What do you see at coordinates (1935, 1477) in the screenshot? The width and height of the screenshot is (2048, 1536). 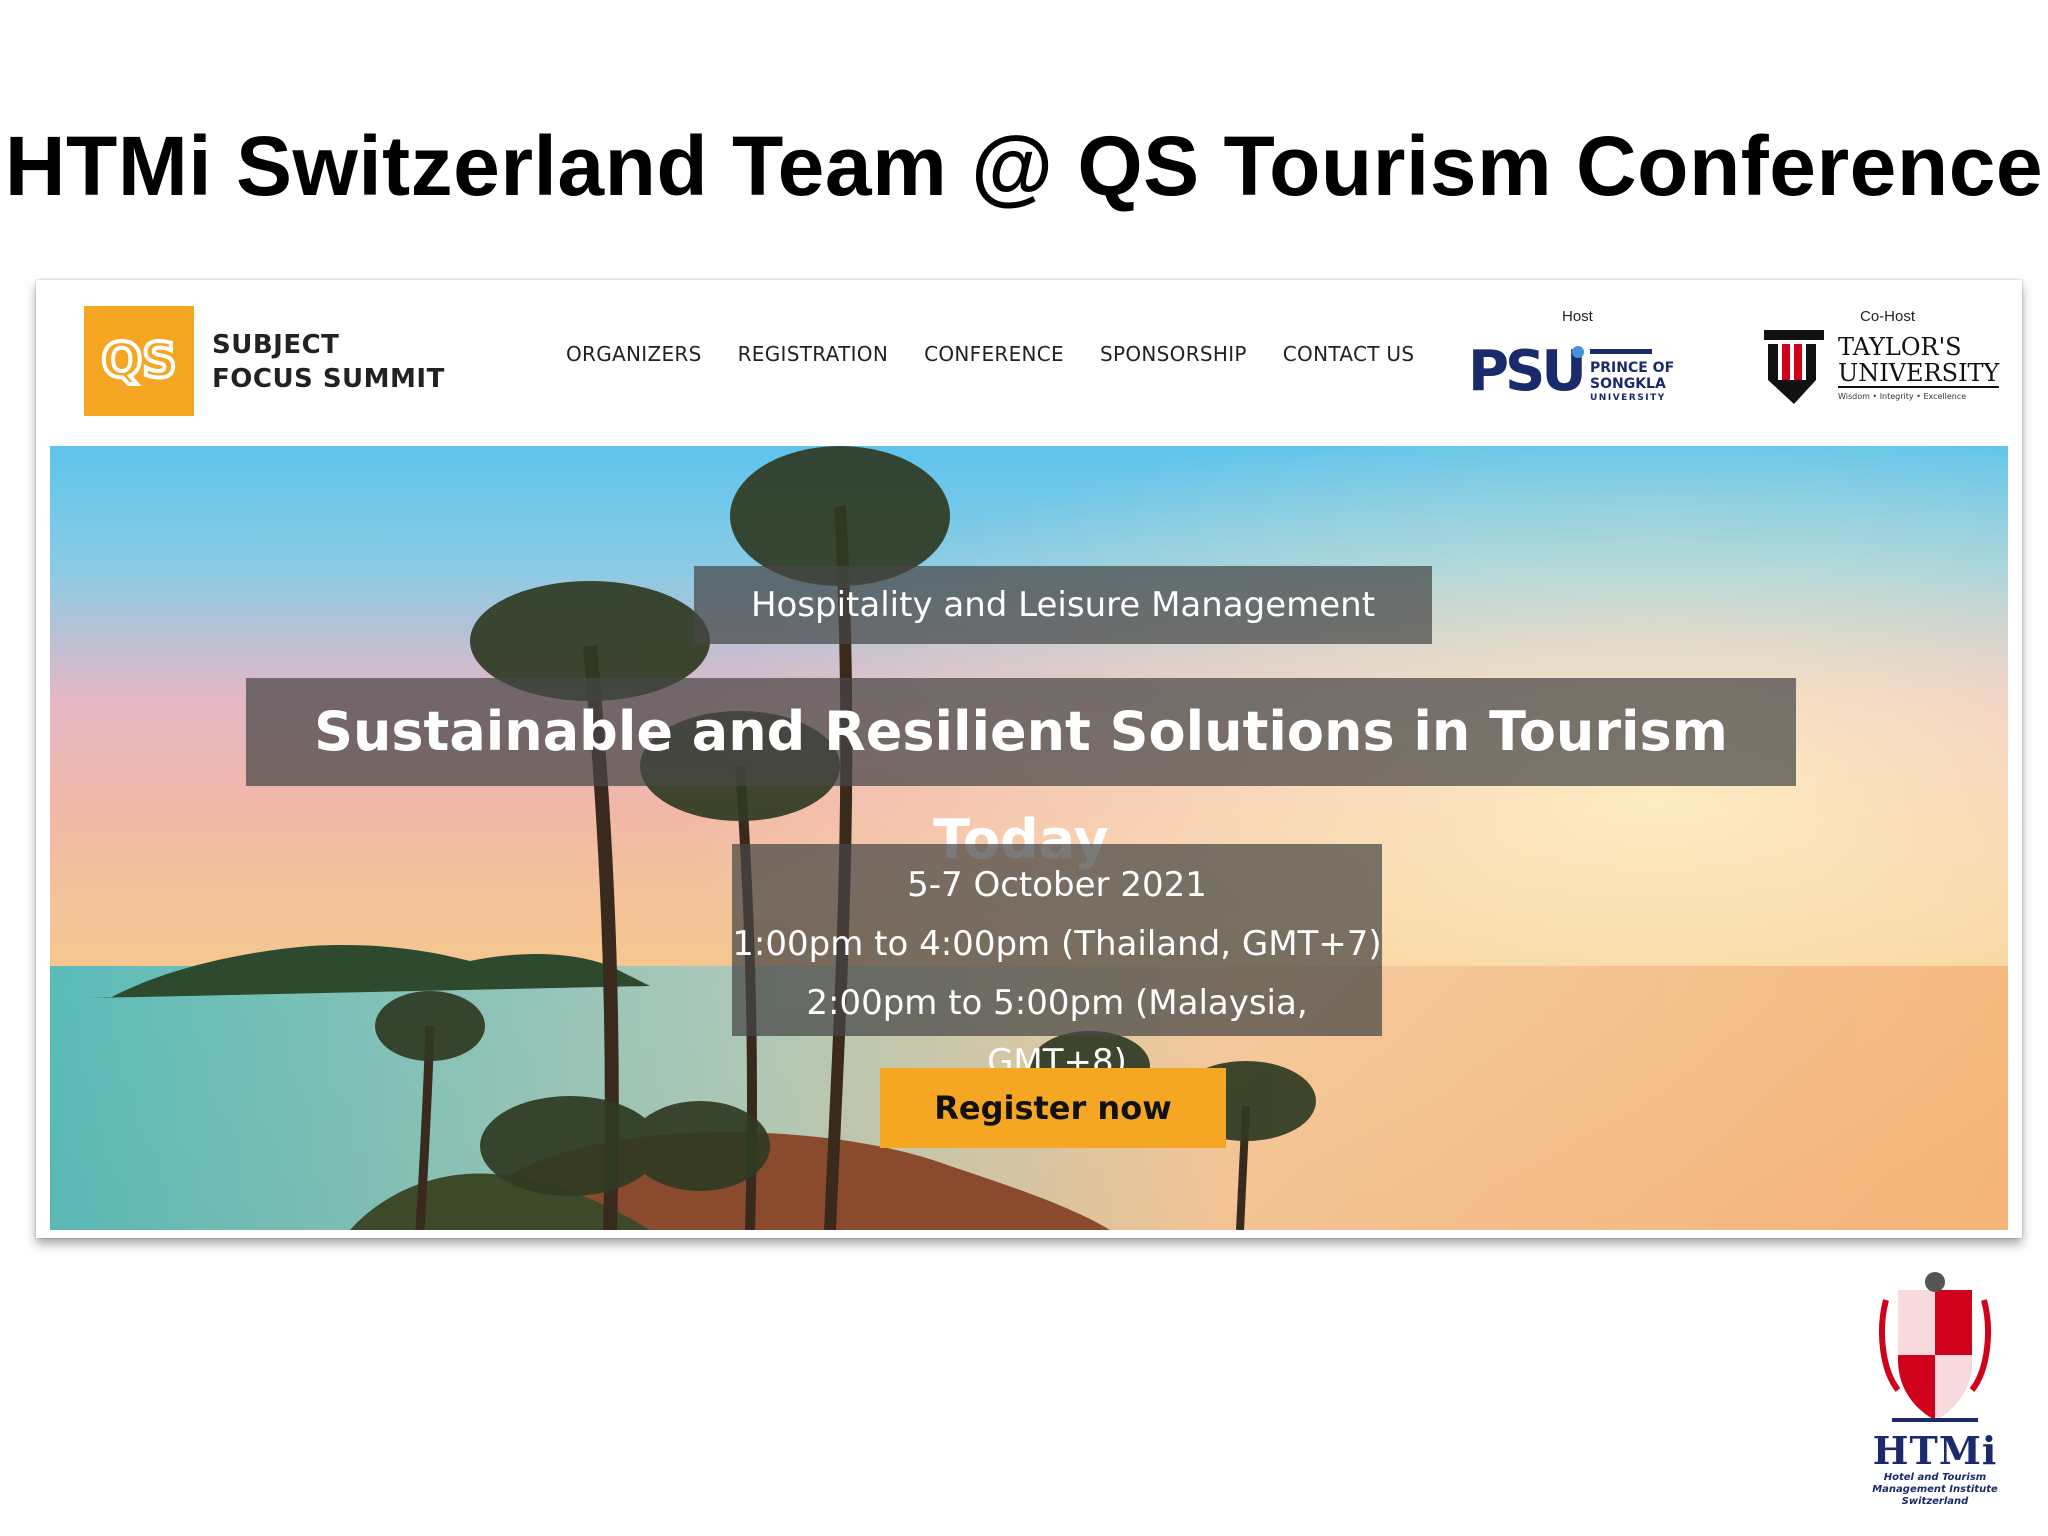 I see `htmi-sub-line-1: Hotel and Tourism` at bounding box center [1935, 1477].